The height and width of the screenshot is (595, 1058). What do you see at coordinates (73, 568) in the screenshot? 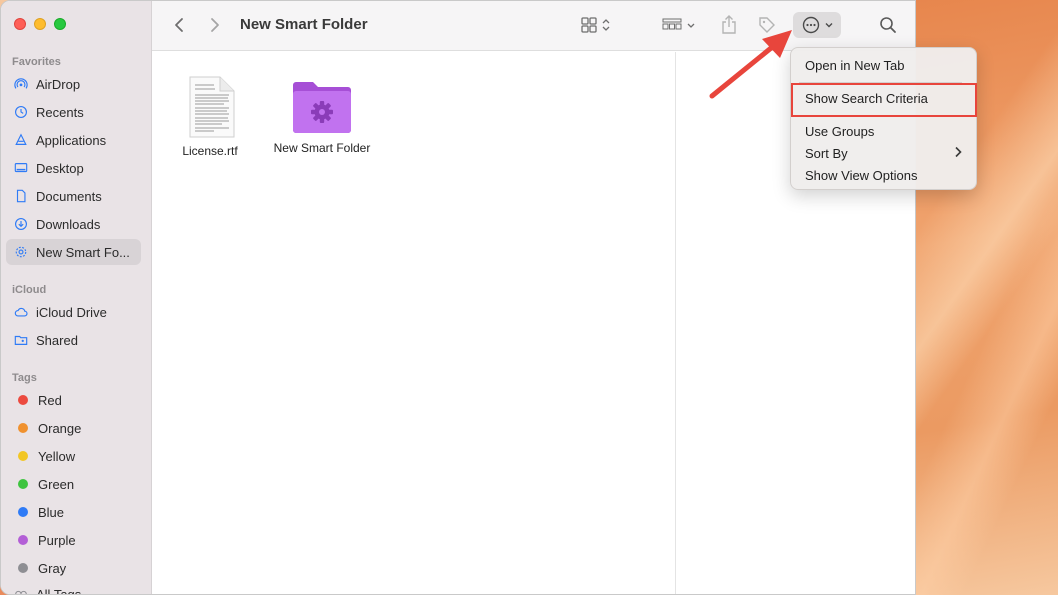
I see `sidebar-tag-gray: Gray` at bounding box center [73, 568].